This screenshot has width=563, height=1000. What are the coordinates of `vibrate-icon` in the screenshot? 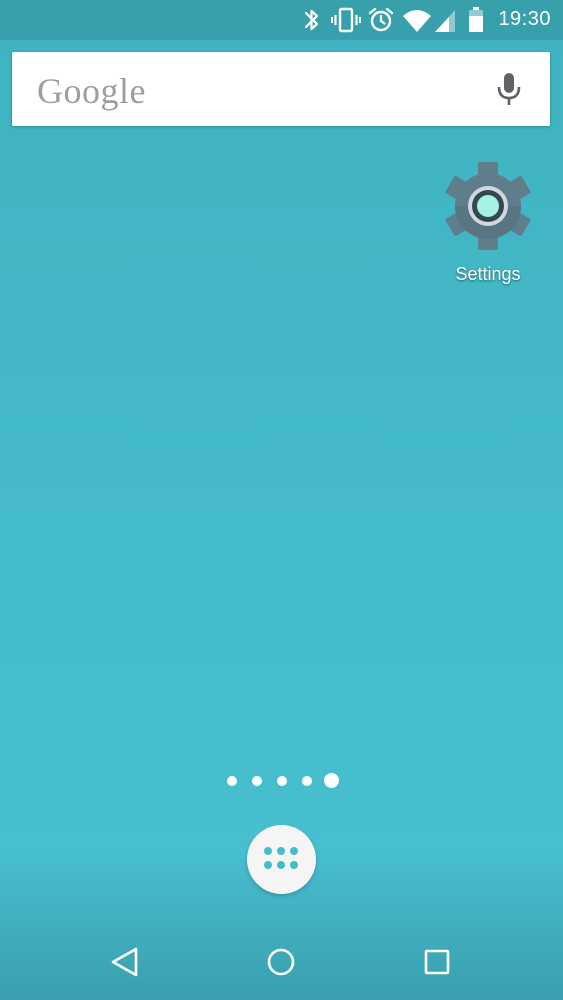 It's located at (346, 20).